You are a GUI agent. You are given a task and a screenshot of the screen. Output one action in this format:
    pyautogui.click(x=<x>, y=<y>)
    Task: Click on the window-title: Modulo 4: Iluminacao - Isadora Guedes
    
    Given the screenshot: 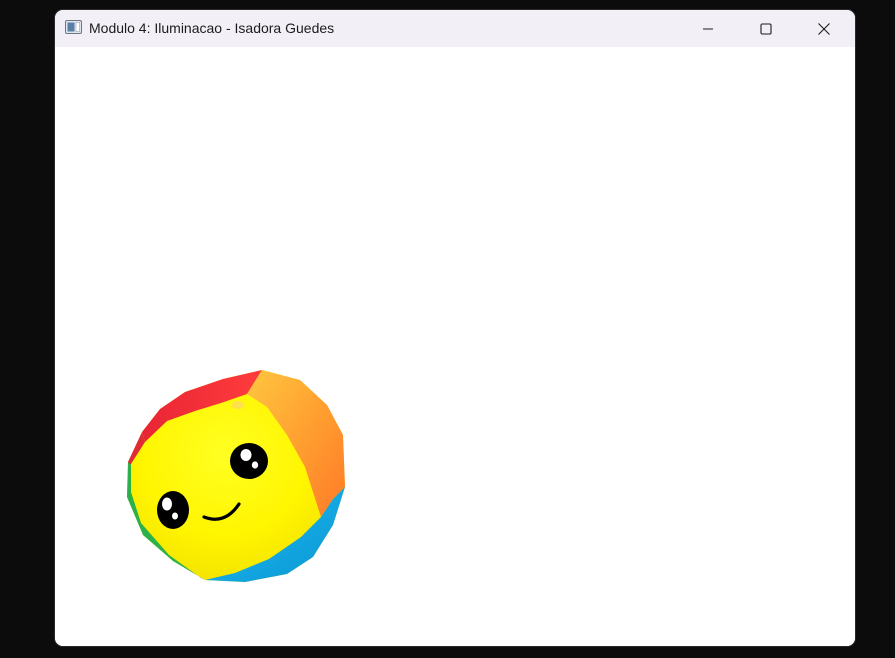 What is the action you would take?
    pyautogui.click(x=212, y=28)
    